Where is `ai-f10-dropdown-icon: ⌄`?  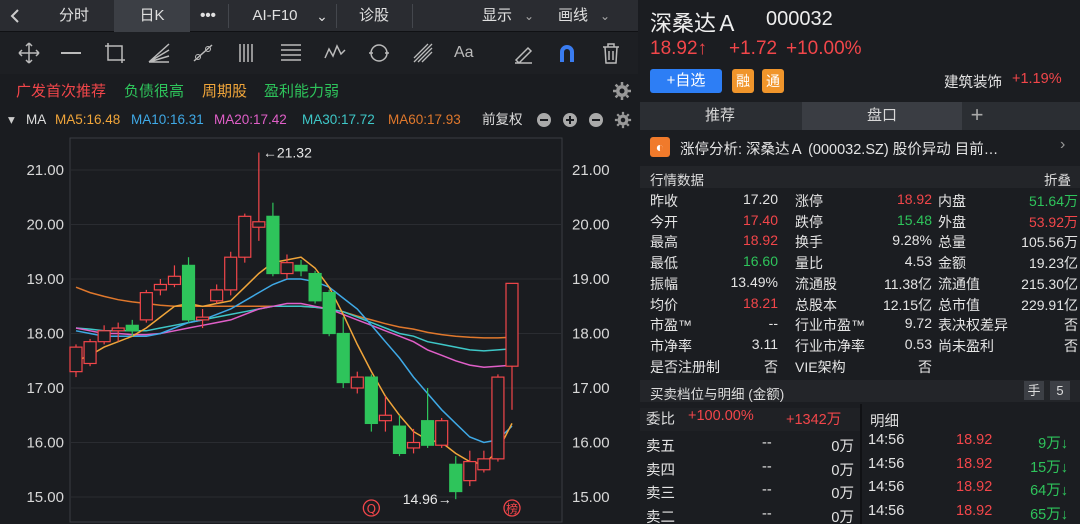
ai-f10-dropdown-icon: ⌄ is located at coordinates (322, 16).